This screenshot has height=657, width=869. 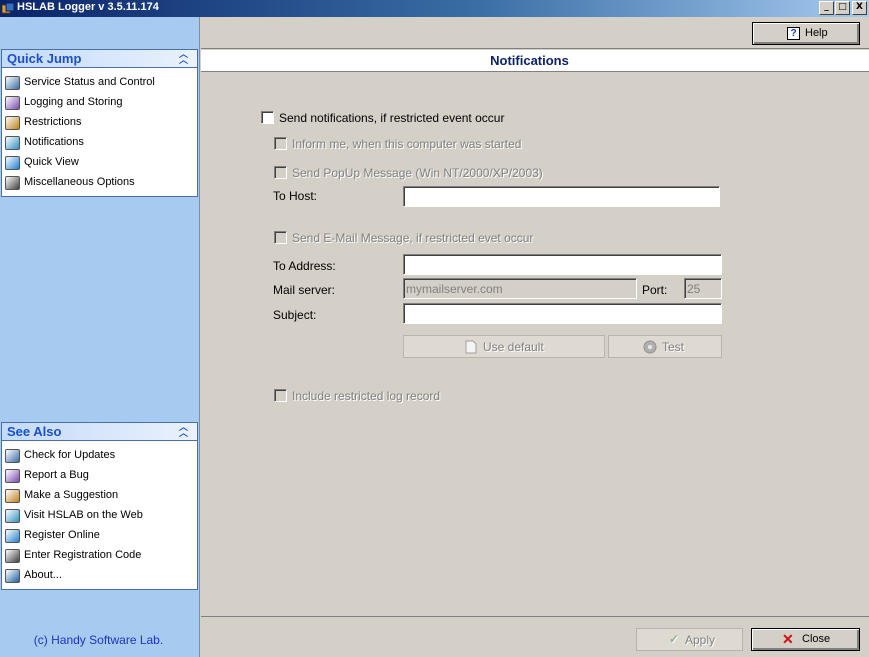 What do you see at coordinates (12, 103) in the screenshot?
I see `logging-icon` at bounding box center [12, 103].